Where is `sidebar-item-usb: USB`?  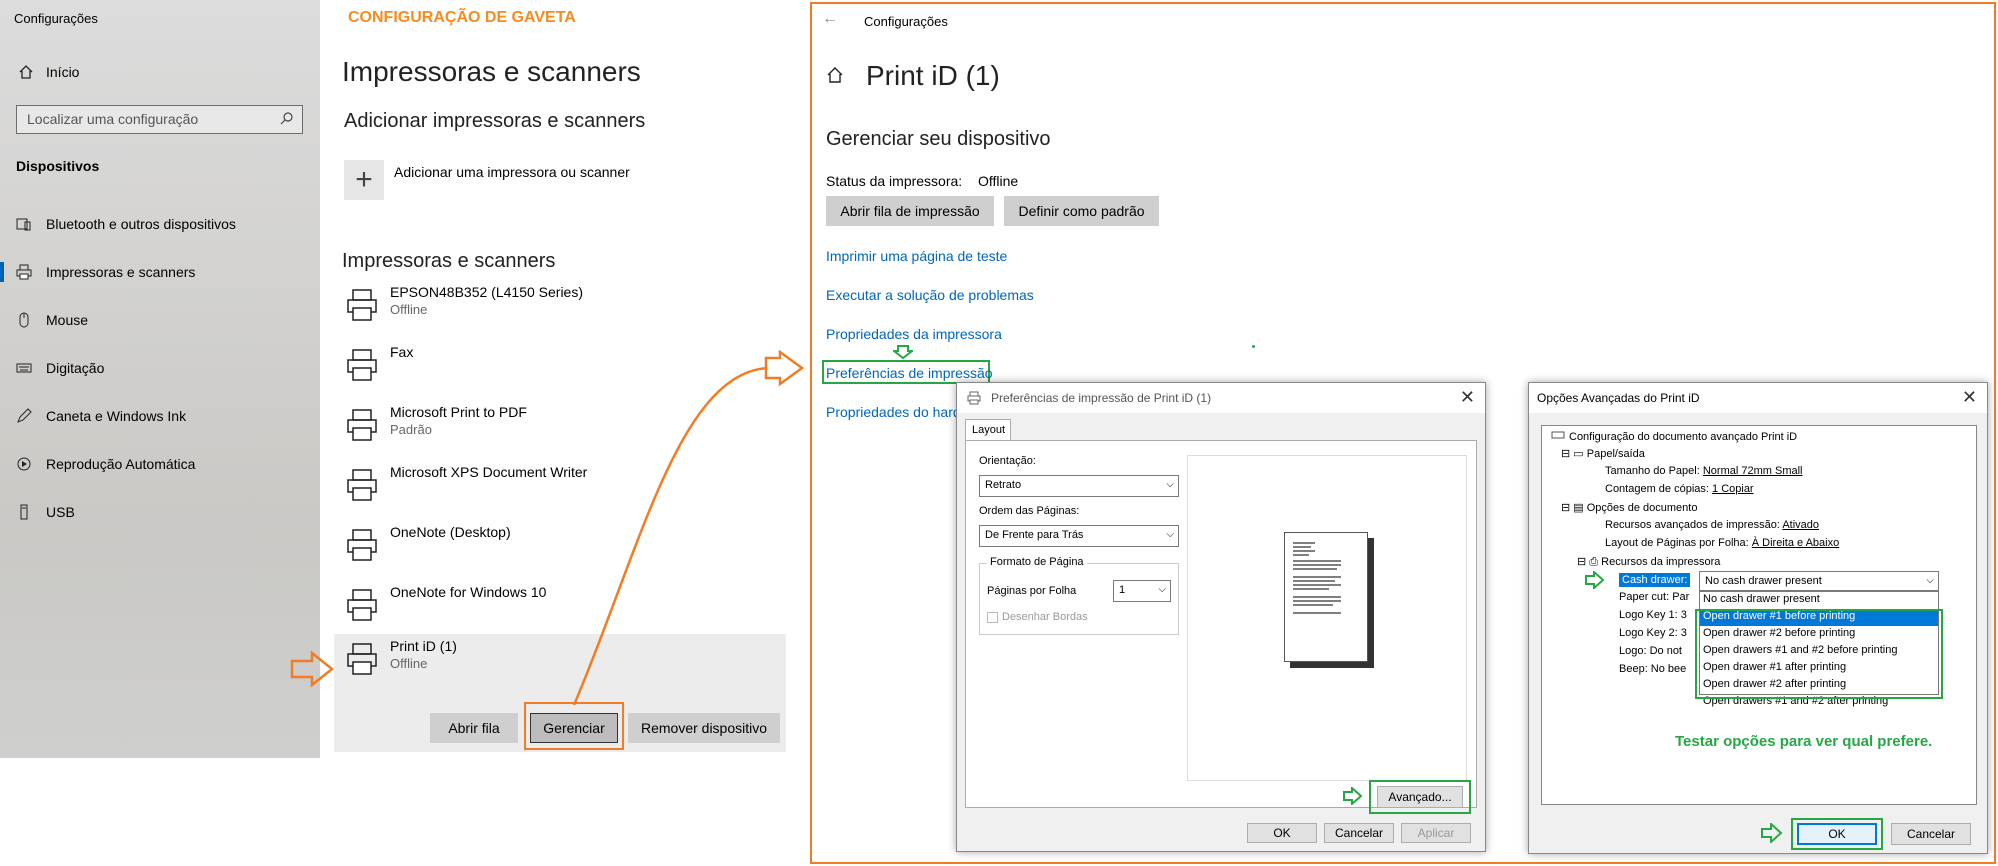 sidebar-item-usb: USB is located at coordinates (45, 512).